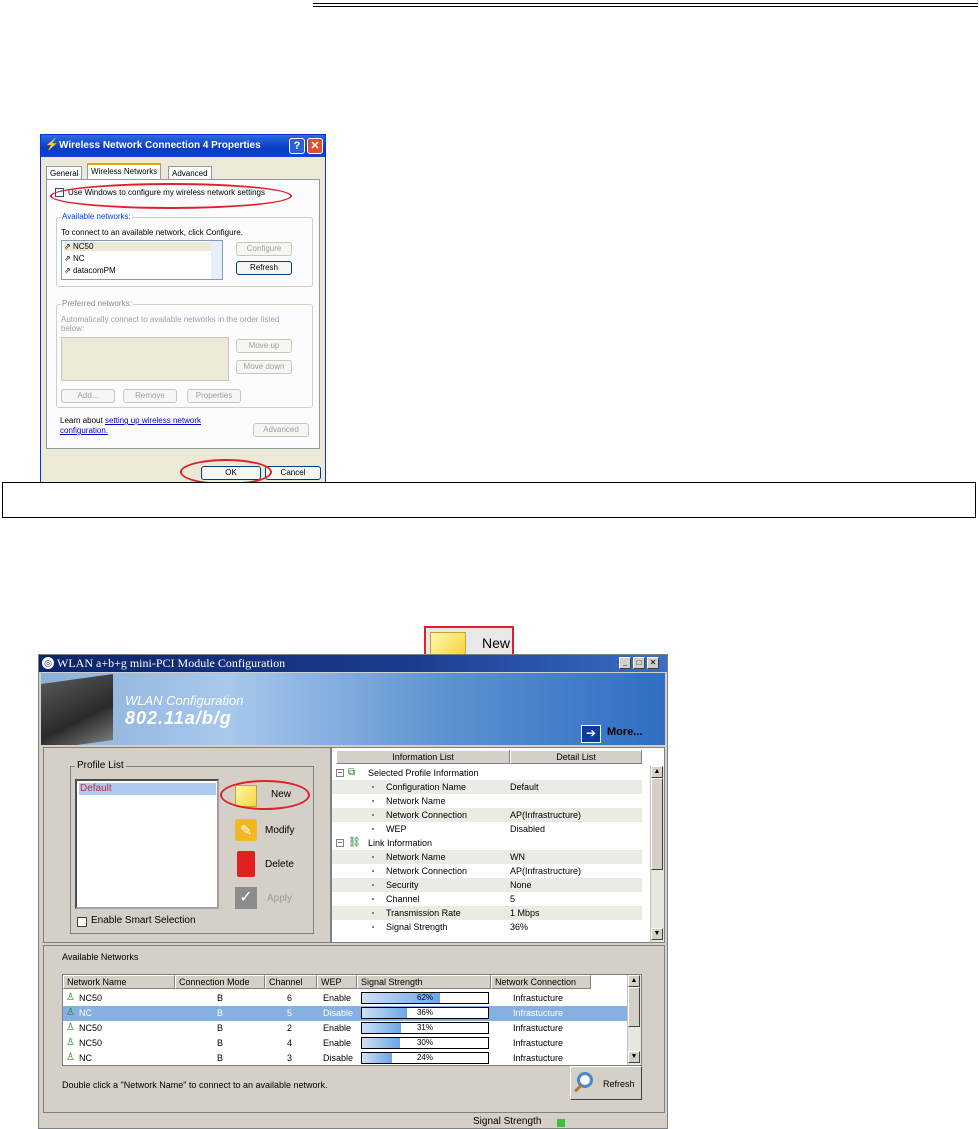  Describe the element at coordinates (625, 663) in the screenshot. I see `minimize-button: _` at that location.